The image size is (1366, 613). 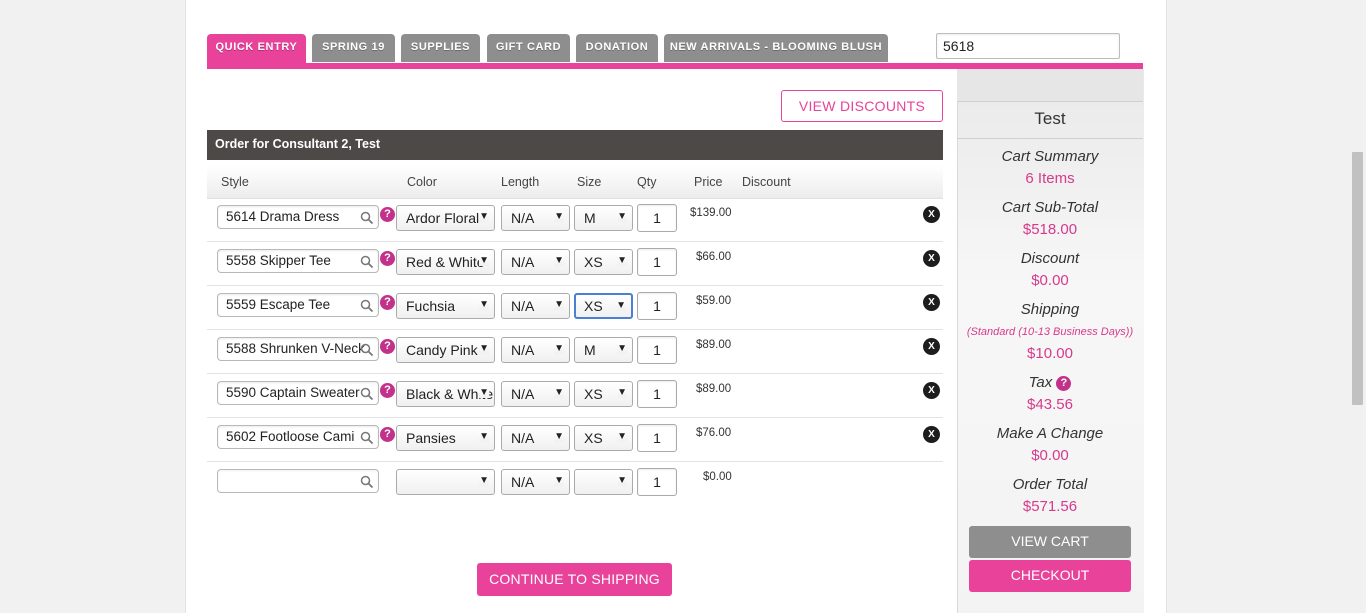 I want to click on scrollbar-thumb, so click(x=1357, y=278).